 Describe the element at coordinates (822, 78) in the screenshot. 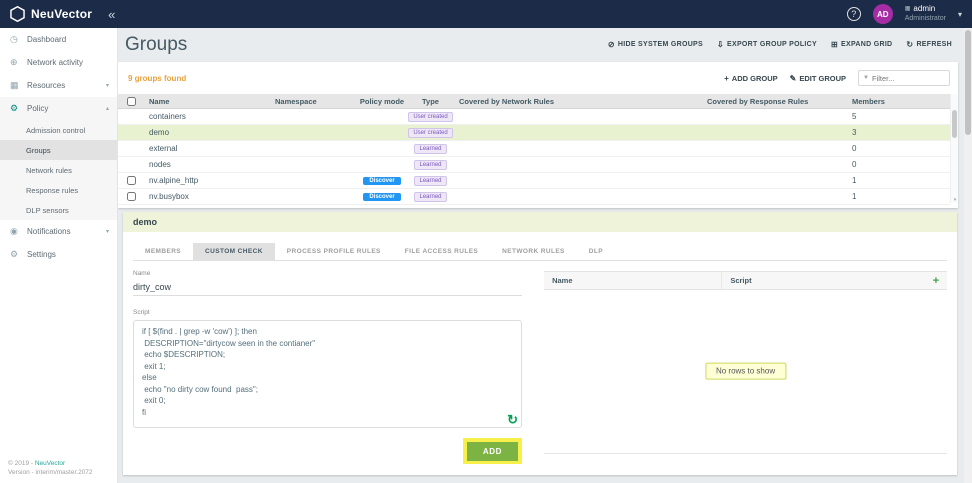

I see `button-label: EDIT GROUP` at that location.